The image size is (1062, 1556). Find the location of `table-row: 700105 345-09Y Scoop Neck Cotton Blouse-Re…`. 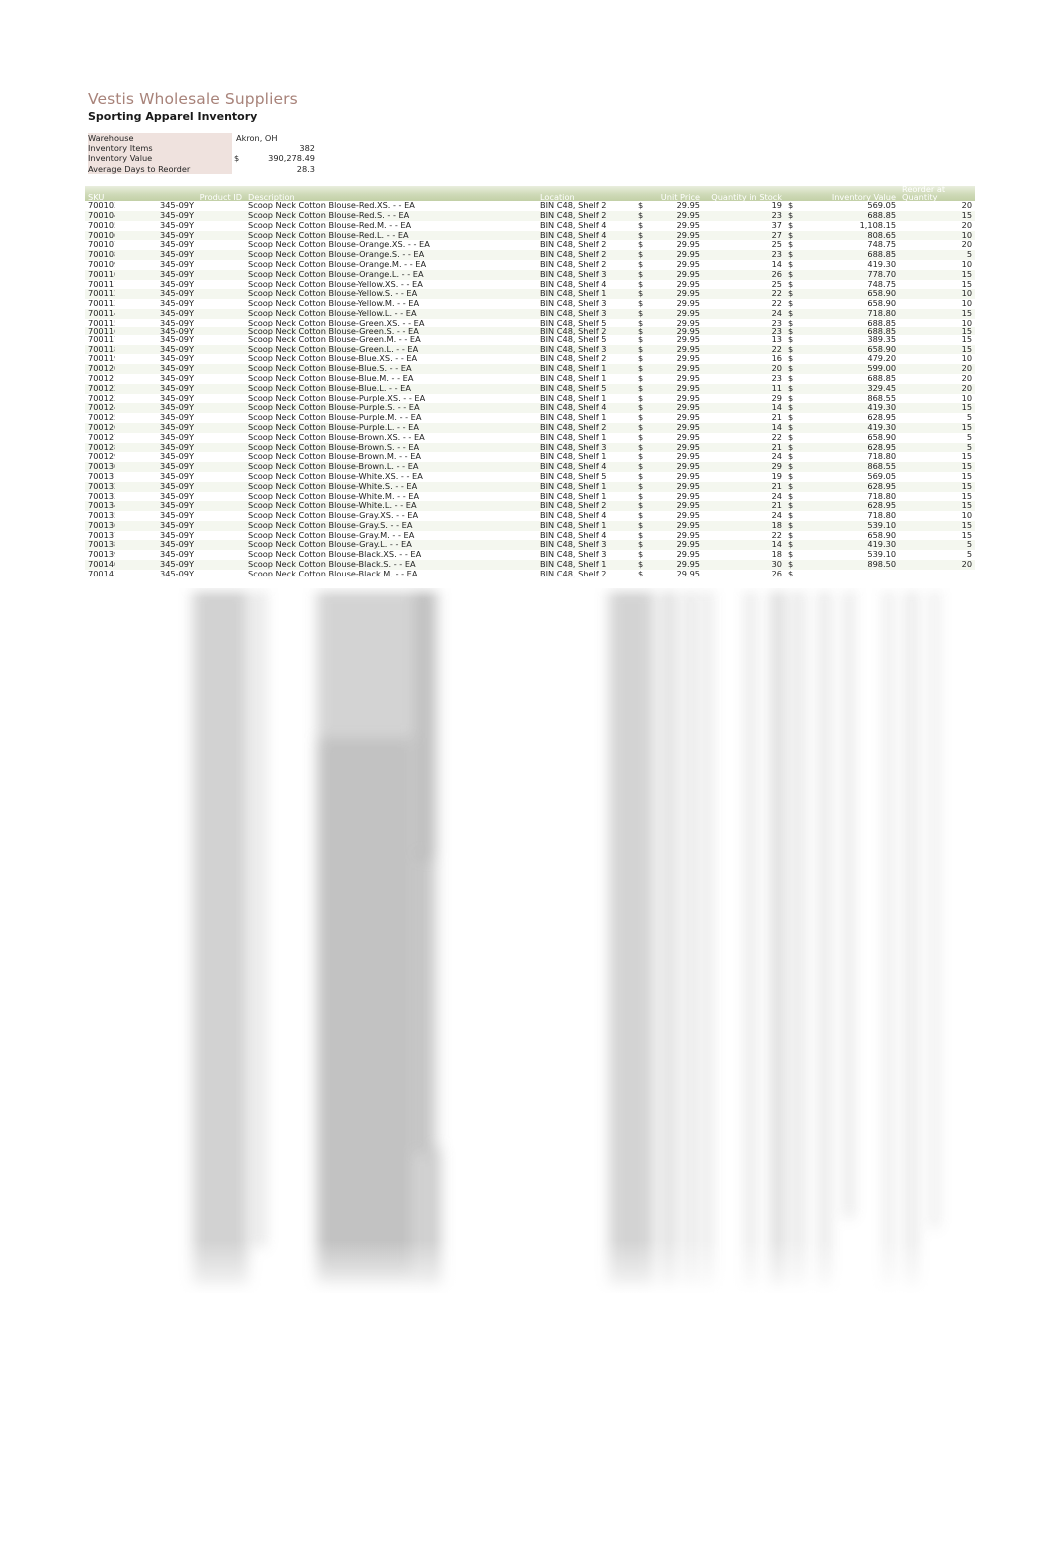

table-row: 700105 345-09Y Scoop Neck Cotton Blouse-Re… is located at coordinates (530, 226).